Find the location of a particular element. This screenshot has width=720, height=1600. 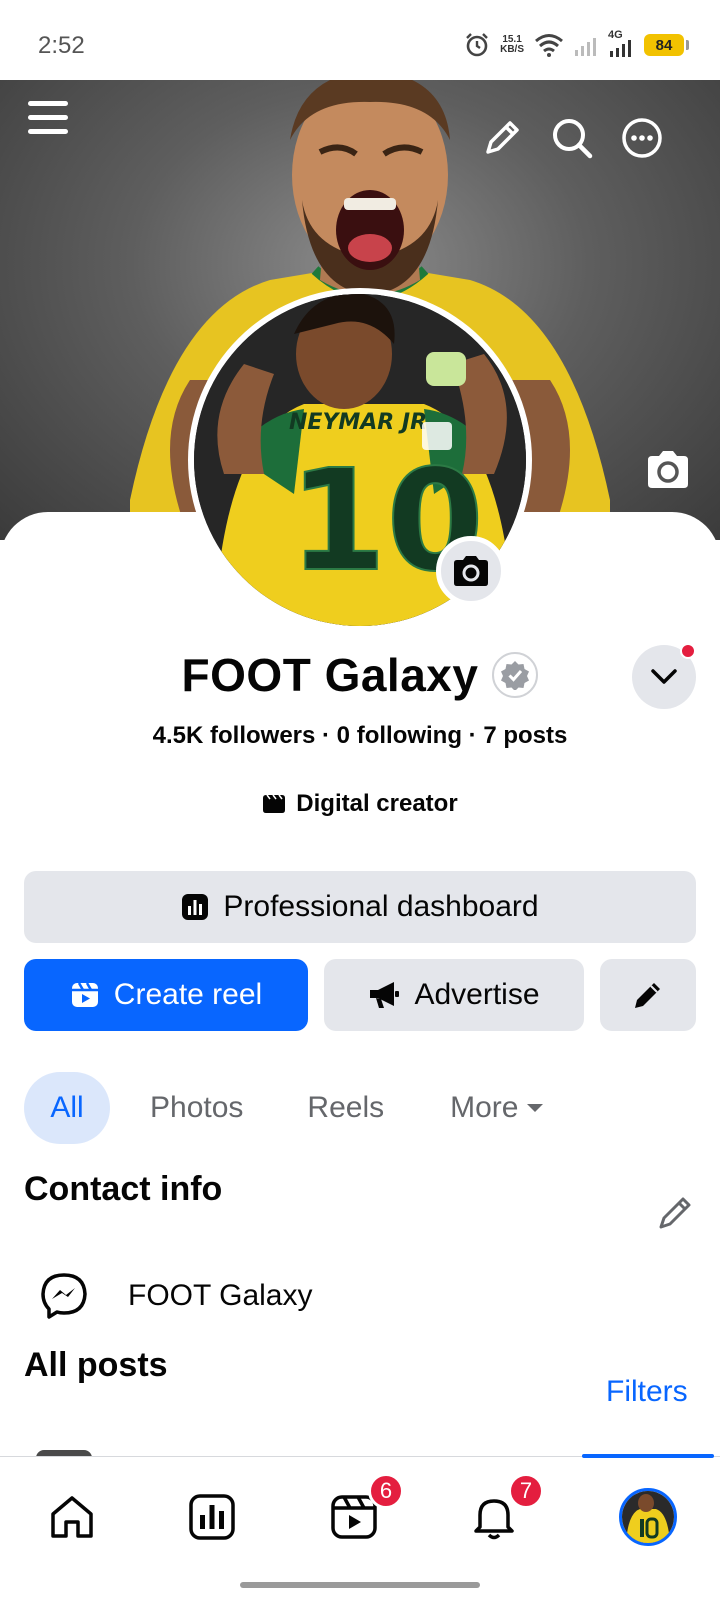

net-speed-unit: KB/S is located at coordinates (512, 49).